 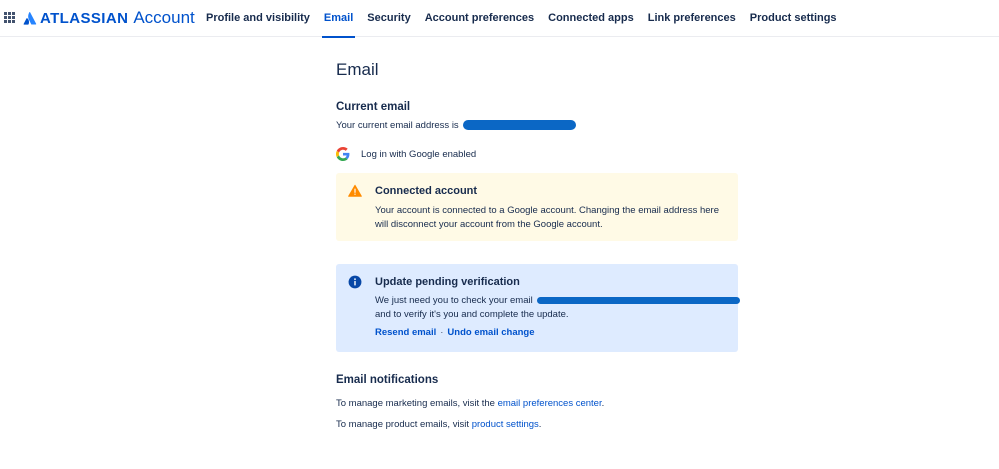 I want to click on pending-line-1-text: We just need you to check your email, so click(x=454, y=300).